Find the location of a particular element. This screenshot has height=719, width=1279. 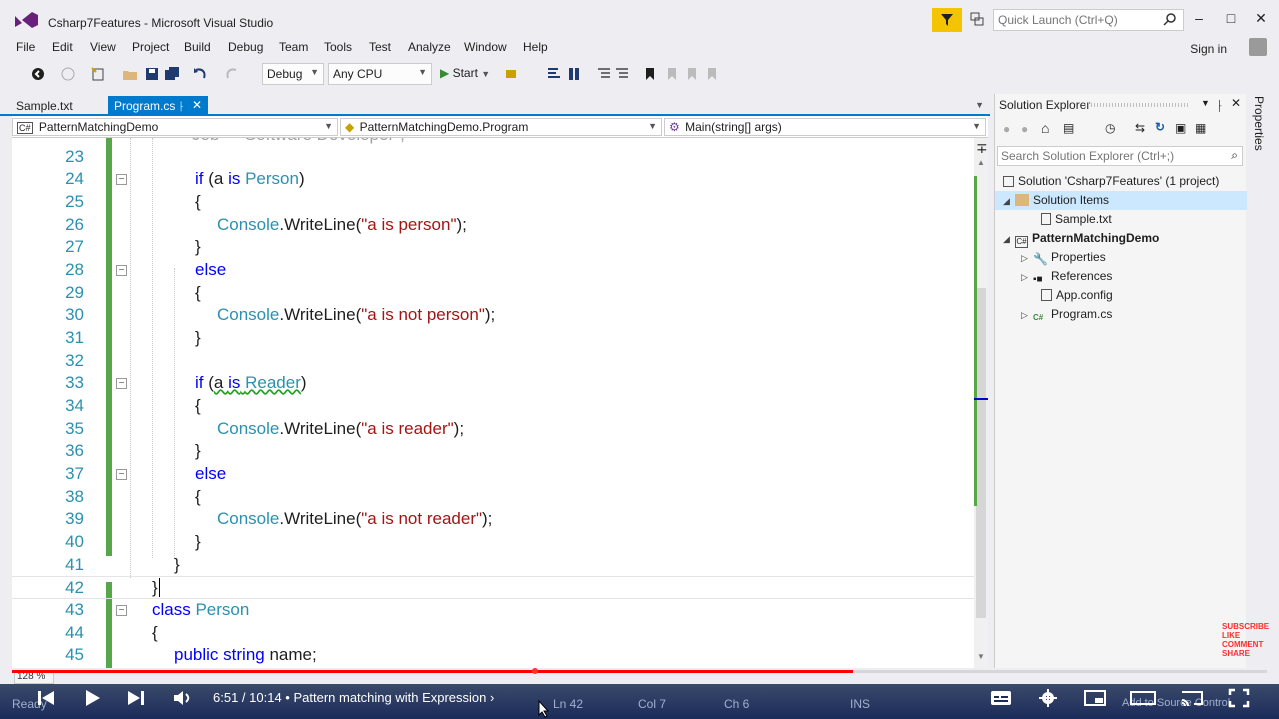

csharp-project-icon: C# is located at coordinates (1021, 242).